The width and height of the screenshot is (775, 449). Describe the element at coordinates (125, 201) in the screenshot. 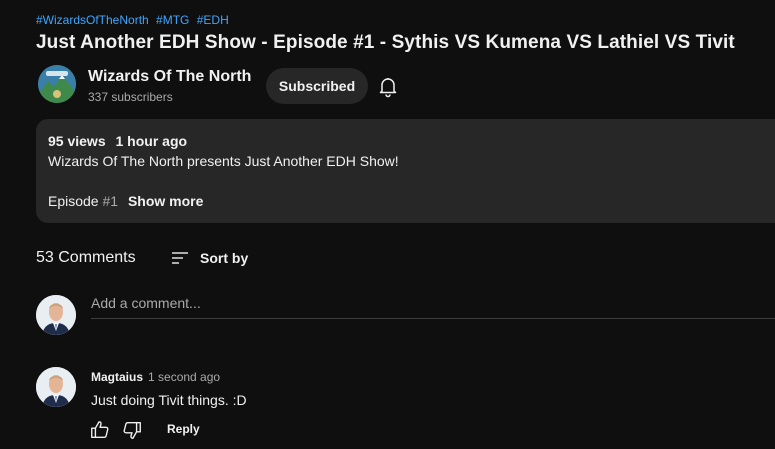

I see `description-episode-line: Episode #1 Show more` at that location.